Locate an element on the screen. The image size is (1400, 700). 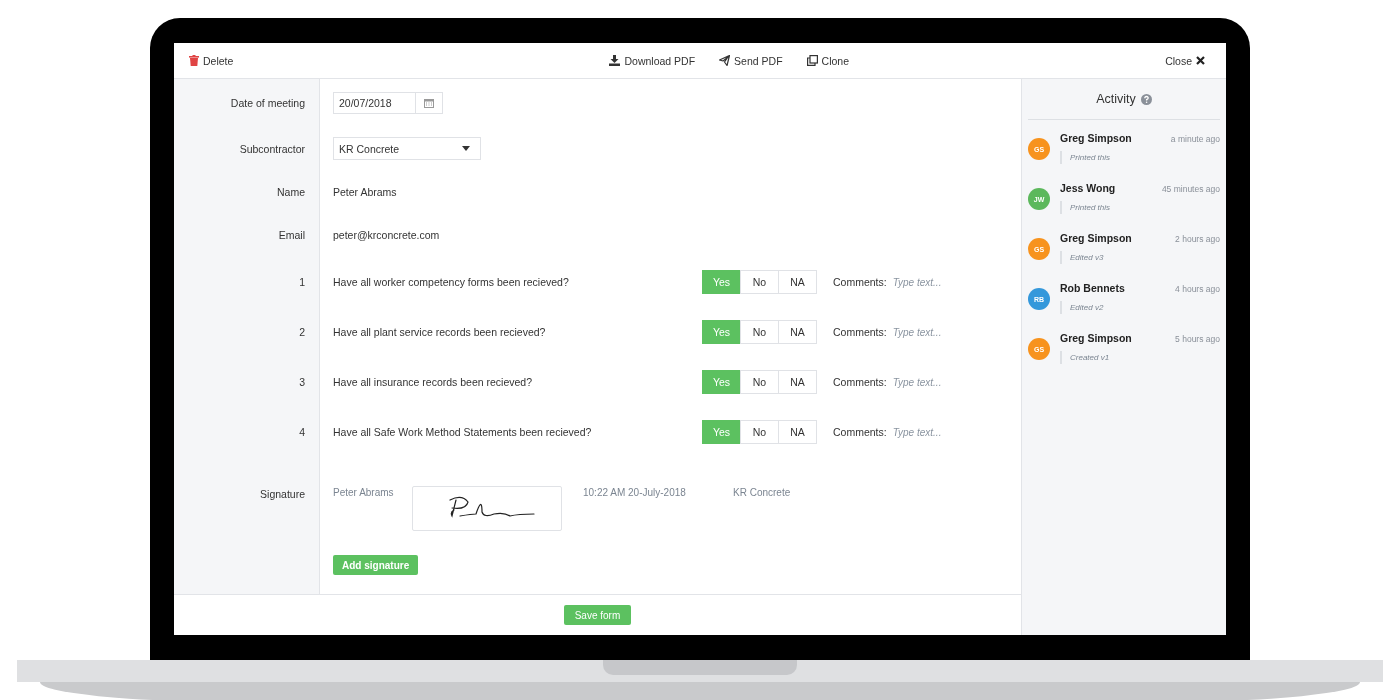
download-icon is located at coordinates (615, 60).